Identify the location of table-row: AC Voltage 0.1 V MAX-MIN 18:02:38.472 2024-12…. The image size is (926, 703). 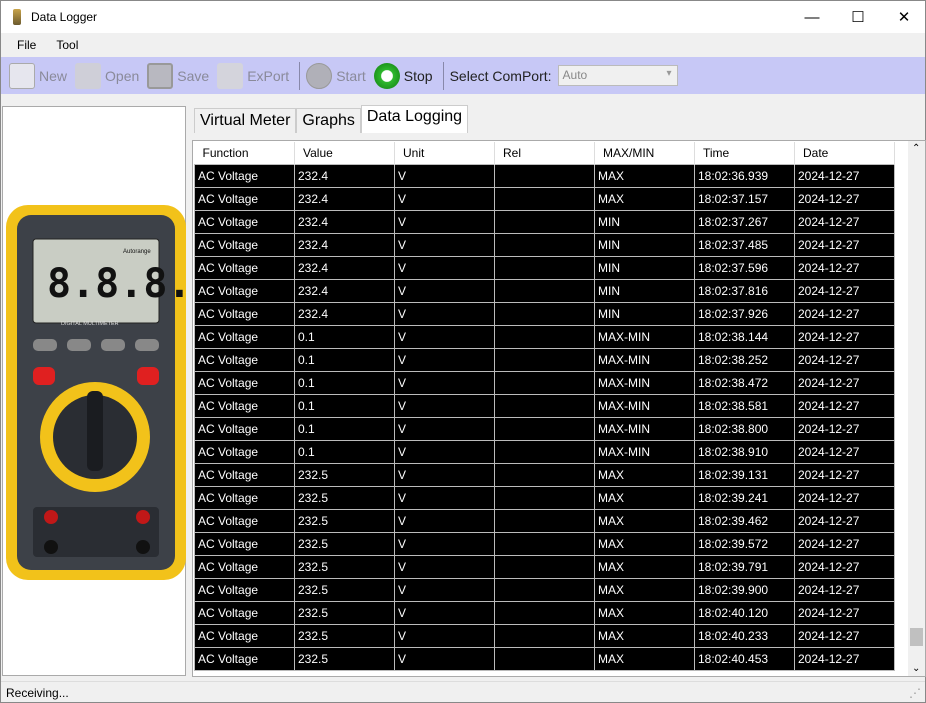
(544, 382).